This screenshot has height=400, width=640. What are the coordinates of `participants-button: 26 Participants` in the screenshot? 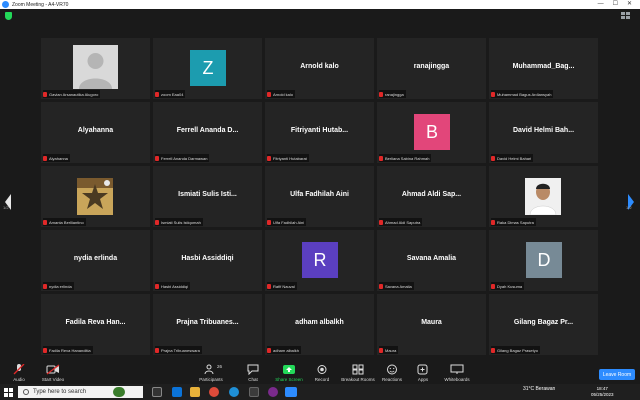 It's located at (211, 373).